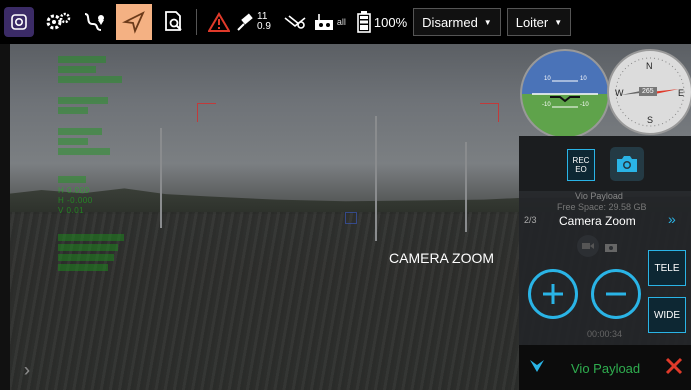 The height and width of the screenshot is (390, 691). I want to click on payload-panel-header, so click(605, 163).